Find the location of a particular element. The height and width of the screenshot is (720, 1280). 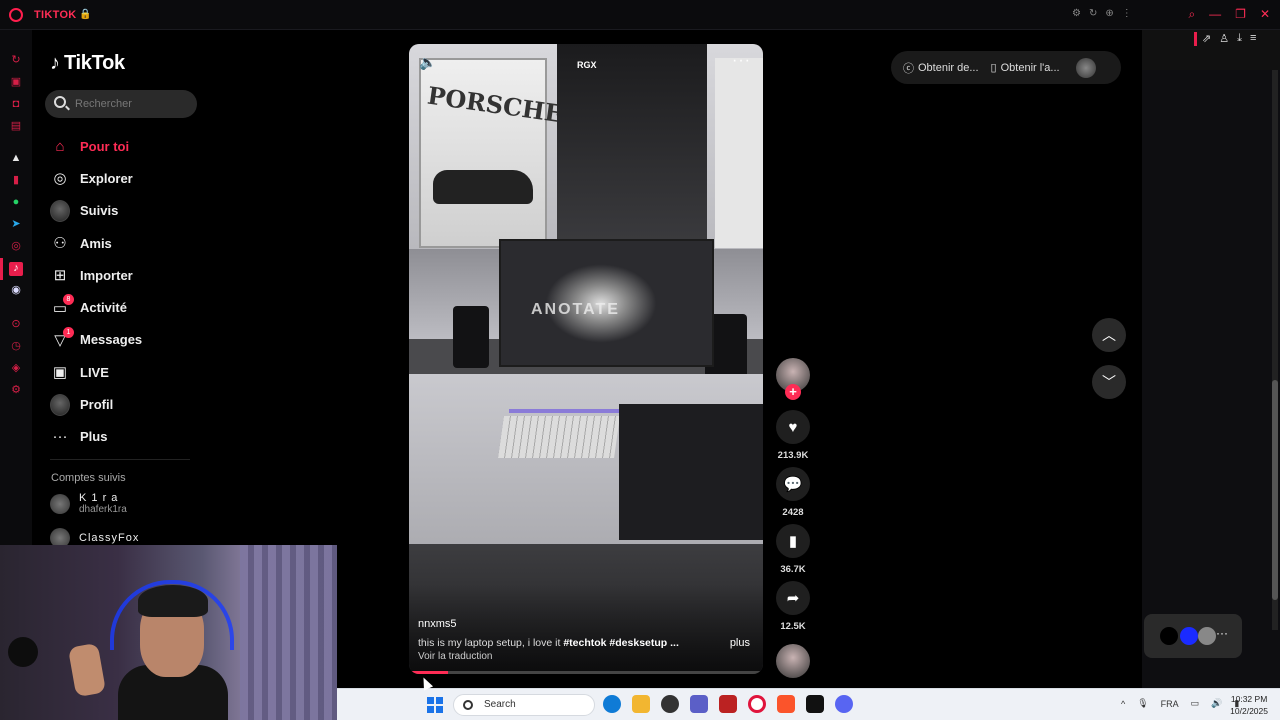

bag-icon: ▣ is located at coordinates (16, 82).